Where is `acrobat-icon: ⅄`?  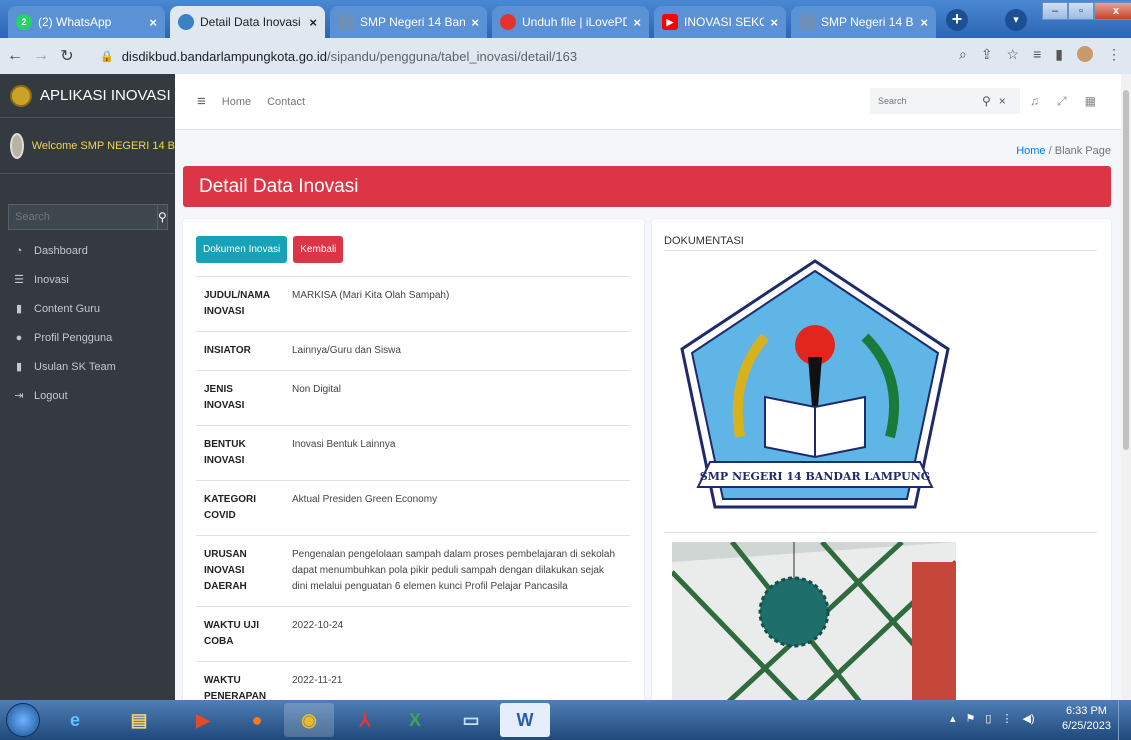
acrobat-icon: ⅄ is located at coordinates (365, 720).